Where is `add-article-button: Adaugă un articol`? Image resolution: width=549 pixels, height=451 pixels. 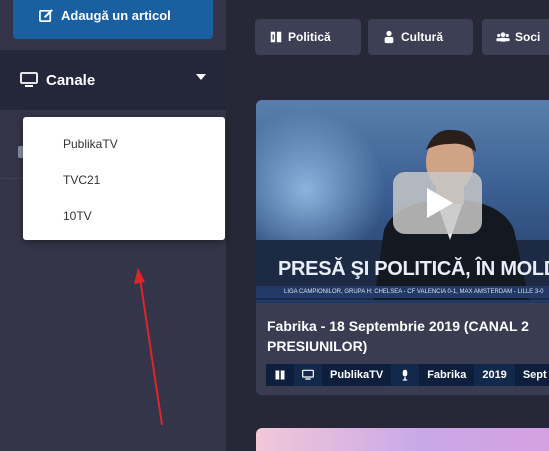
add-article-button: Adaugă un articol is located at coordinates (113, 19).